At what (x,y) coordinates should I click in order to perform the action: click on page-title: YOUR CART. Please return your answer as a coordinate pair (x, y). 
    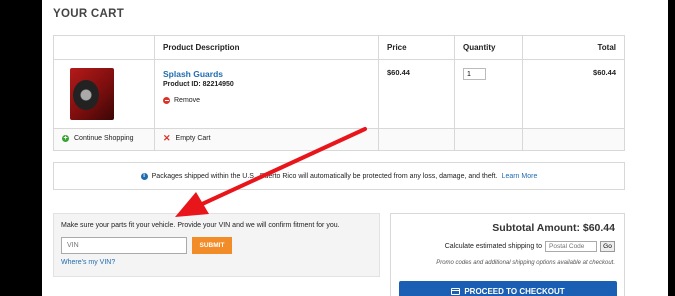
    Looking at the image, I should click on (89, 14).